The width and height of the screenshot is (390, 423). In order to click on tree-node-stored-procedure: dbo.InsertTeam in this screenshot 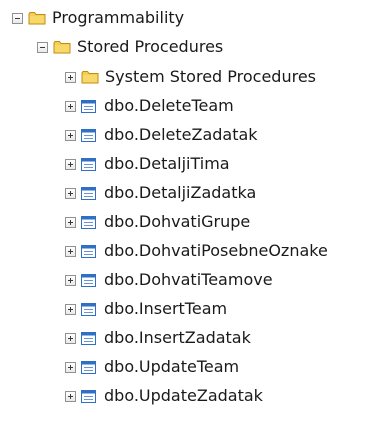, I will do `click(146, 309)`.